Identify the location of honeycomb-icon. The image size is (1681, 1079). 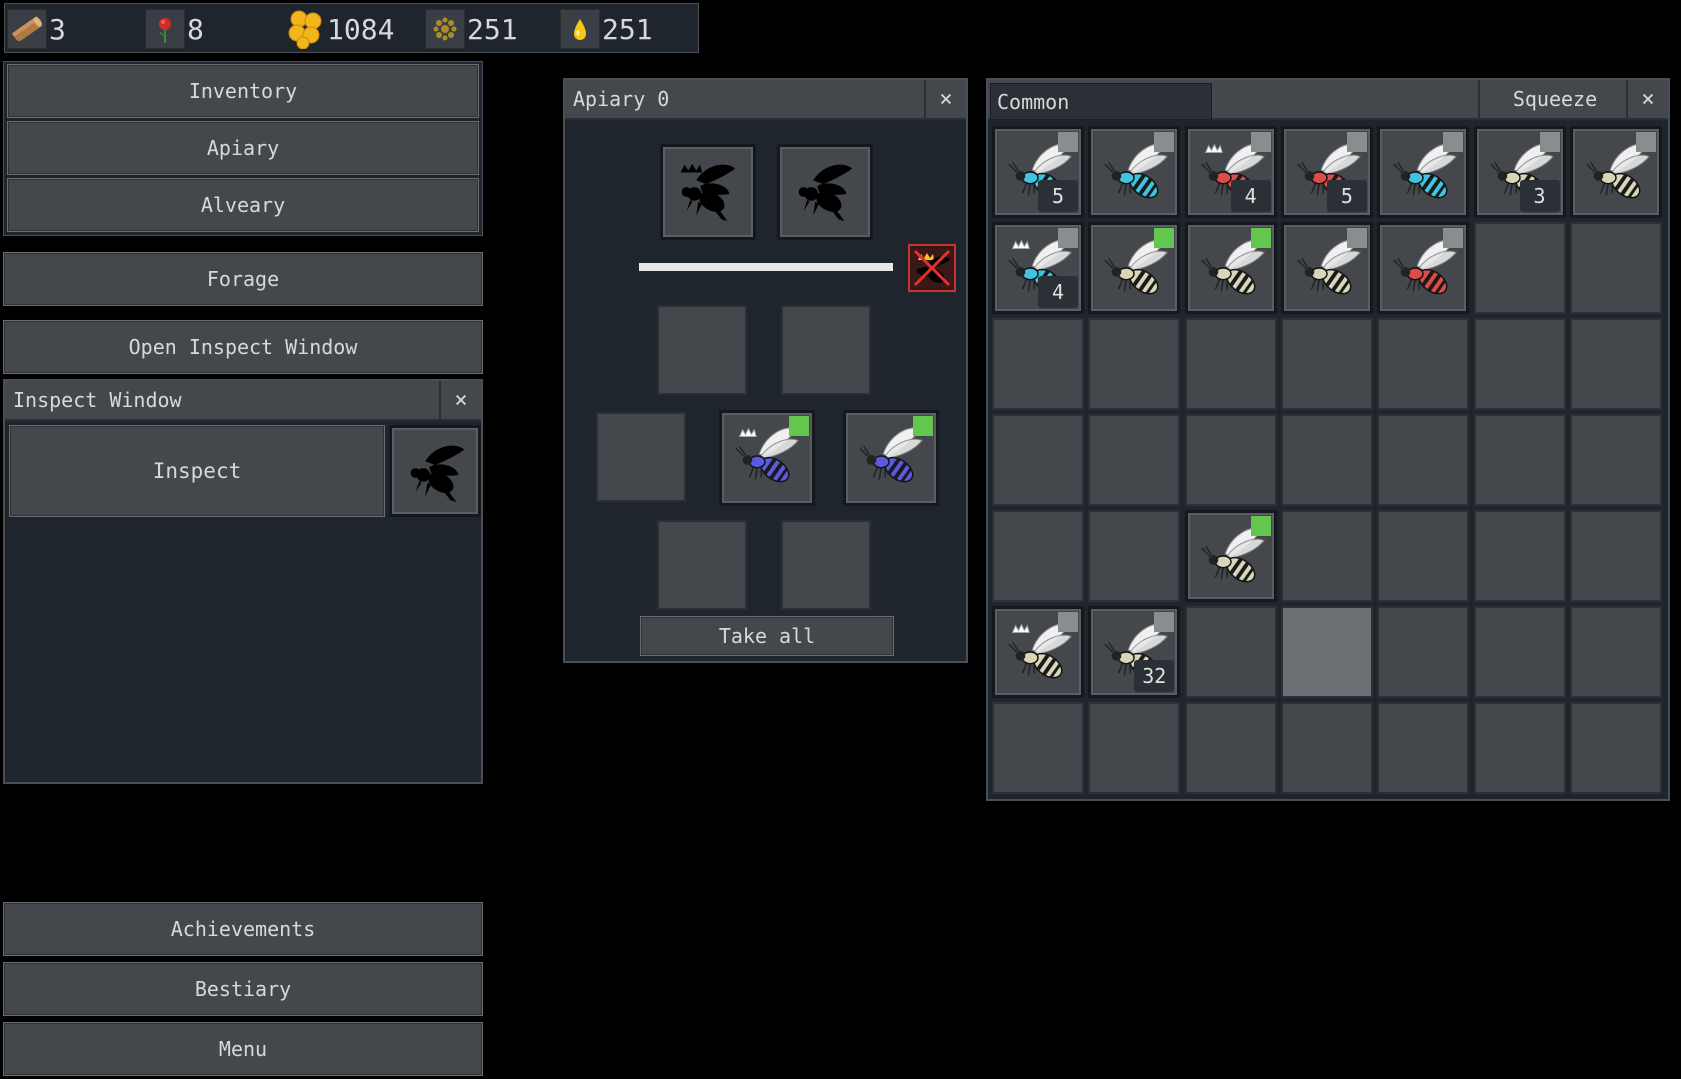
(305, 29).